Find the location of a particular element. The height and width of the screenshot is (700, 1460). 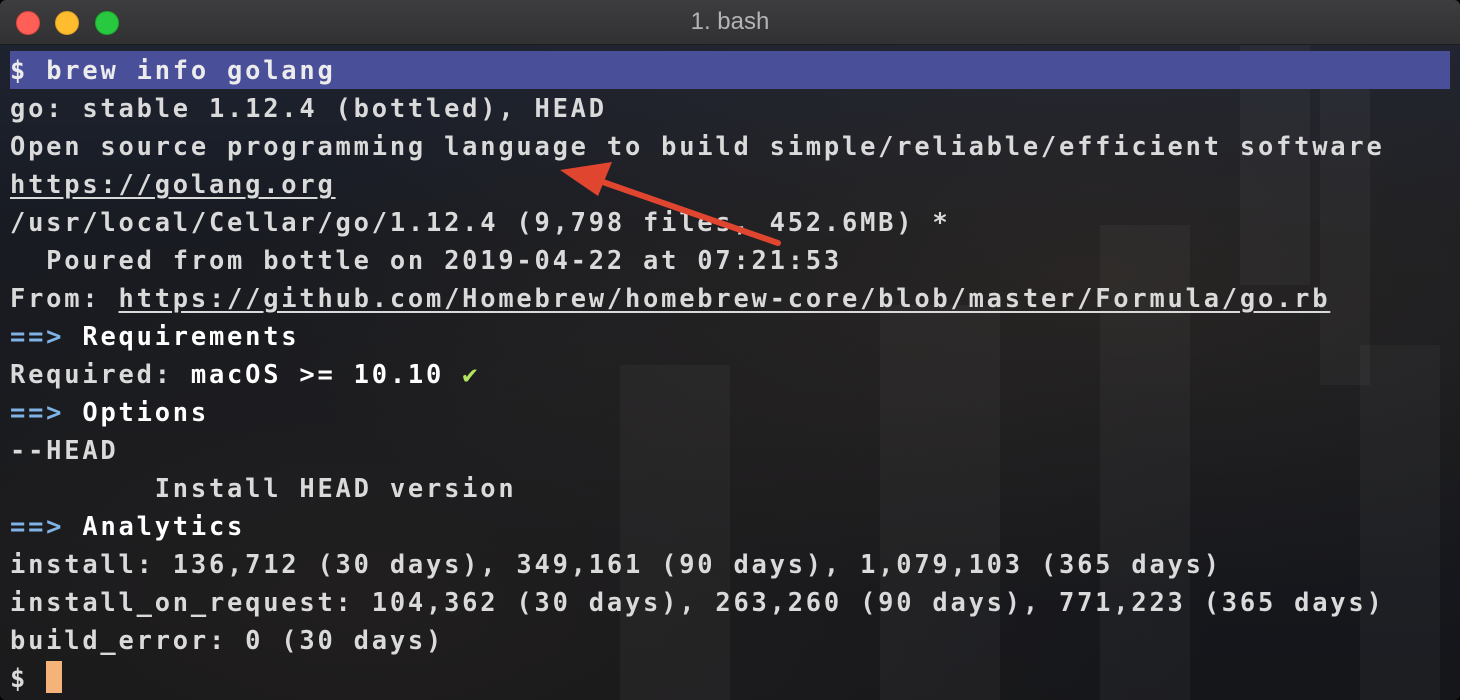

option-flag-line: --HEAD is located at coordinates (64, 450).